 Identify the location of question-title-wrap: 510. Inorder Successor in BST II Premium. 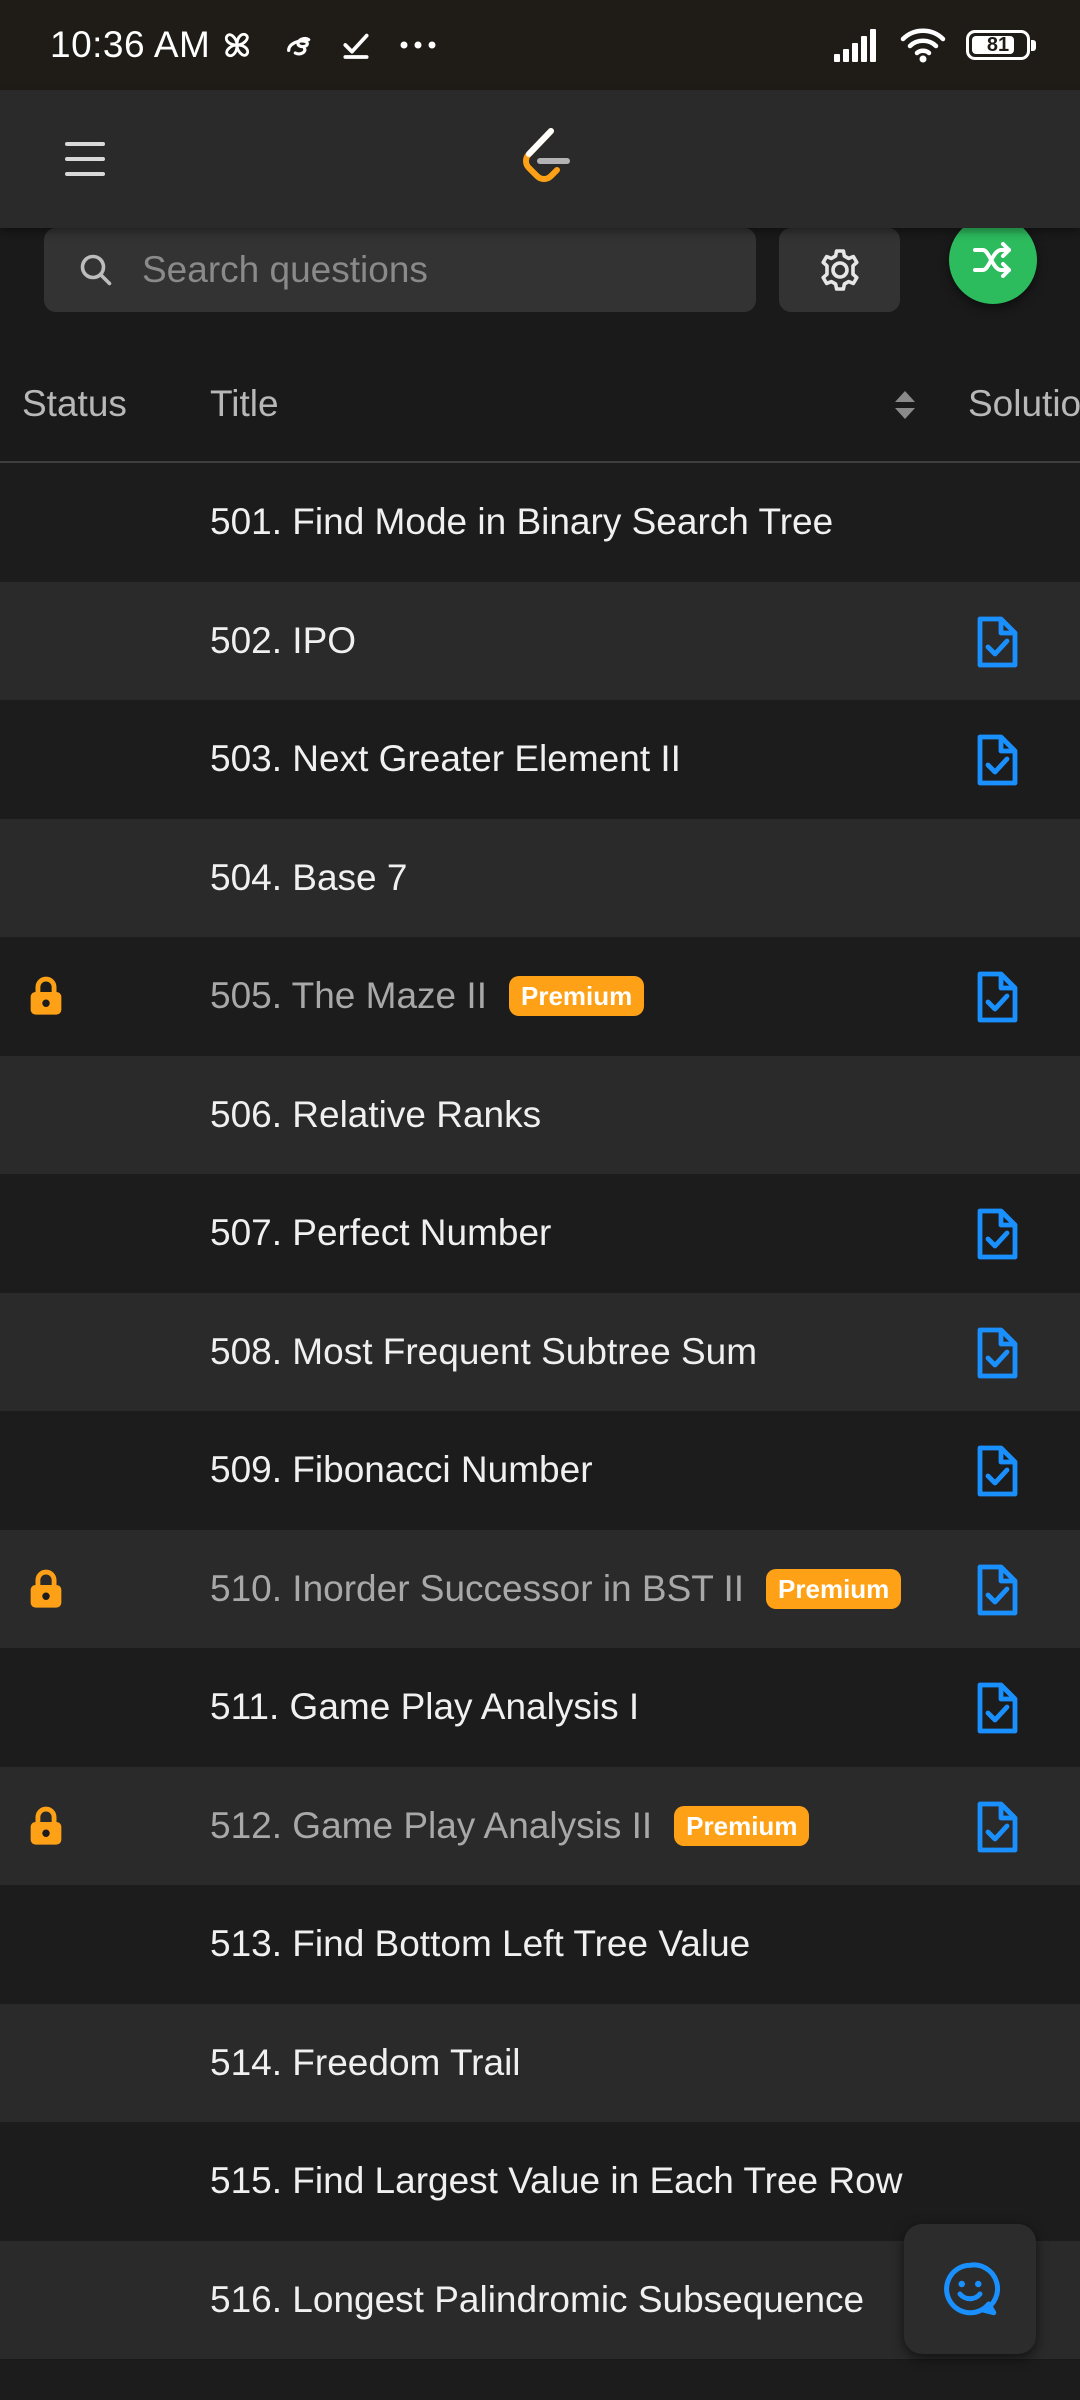
(556, 1589).